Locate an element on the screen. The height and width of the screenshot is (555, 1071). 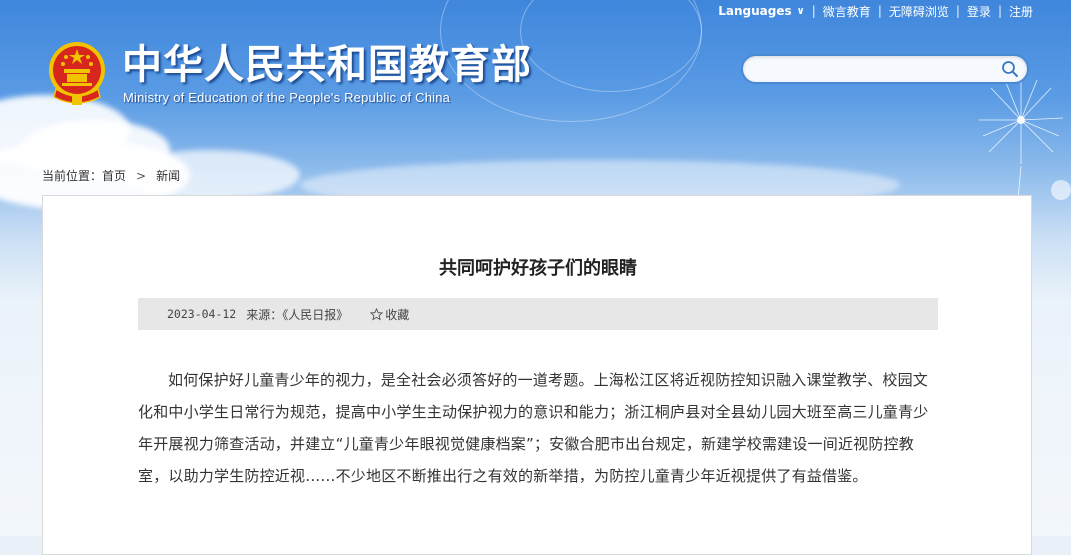
star-icon is located at coordinates (377, 313).